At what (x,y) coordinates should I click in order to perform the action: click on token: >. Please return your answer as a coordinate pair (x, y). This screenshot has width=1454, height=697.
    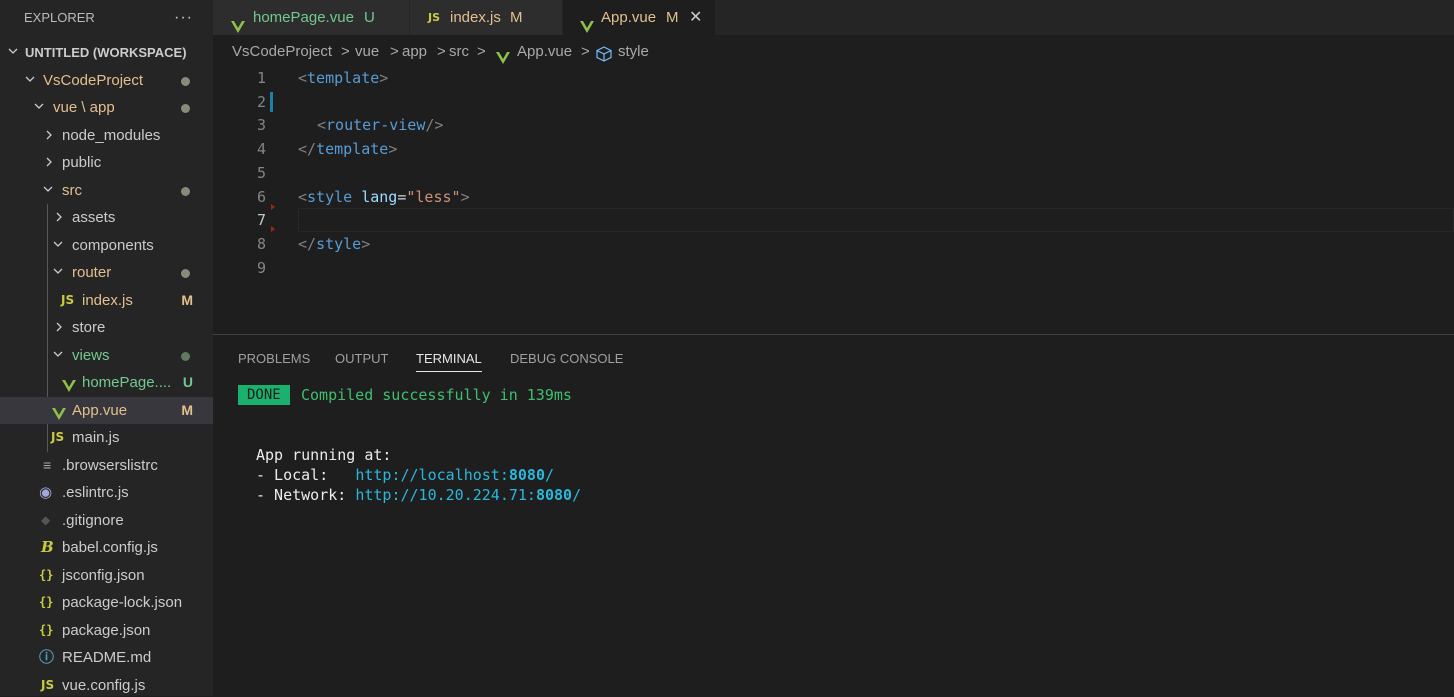
    Looking at the image, I should click on (366, 244).